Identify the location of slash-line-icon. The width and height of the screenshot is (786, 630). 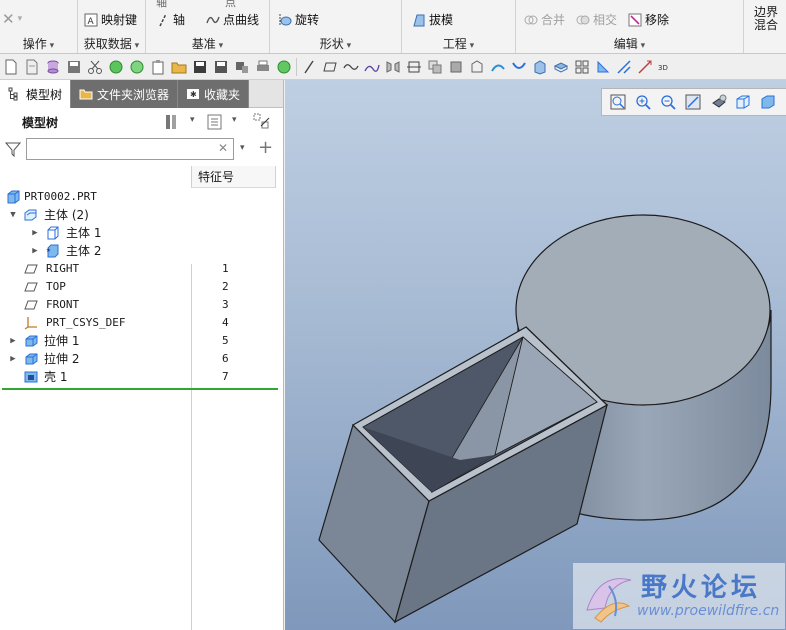
(309, 66).